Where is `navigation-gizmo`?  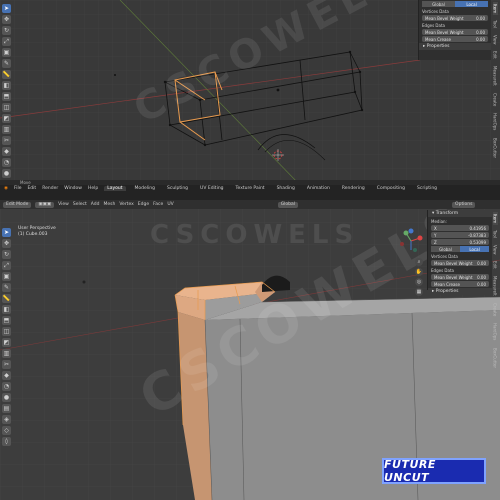 navigation-gizmo is located at coordinates (411, 241).